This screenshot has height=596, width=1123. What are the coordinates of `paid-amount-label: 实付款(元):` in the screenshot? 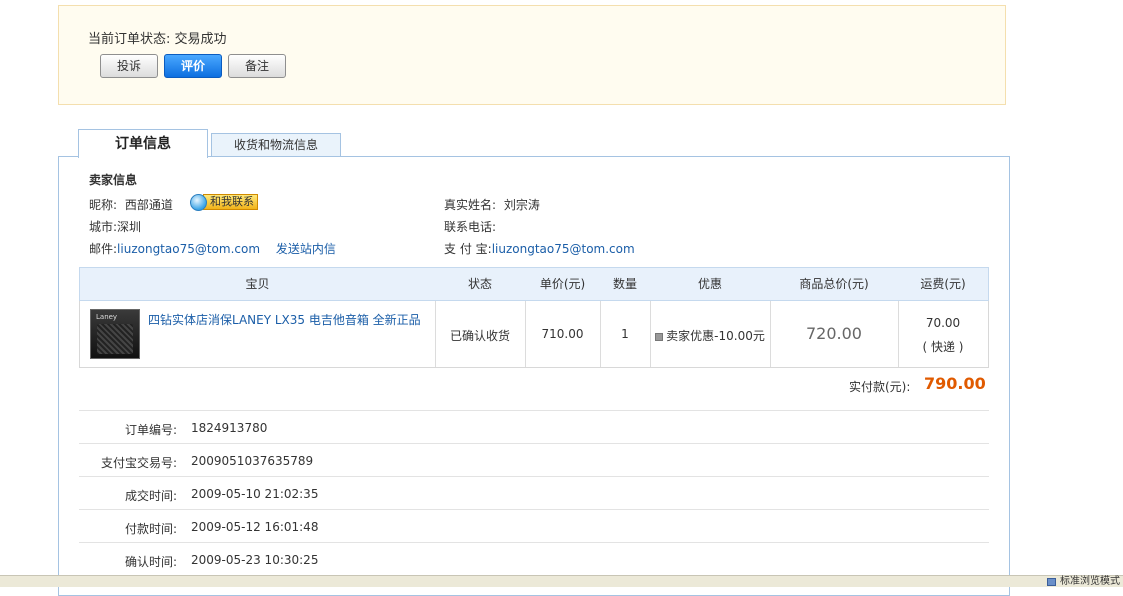 It's located at (880, 387).